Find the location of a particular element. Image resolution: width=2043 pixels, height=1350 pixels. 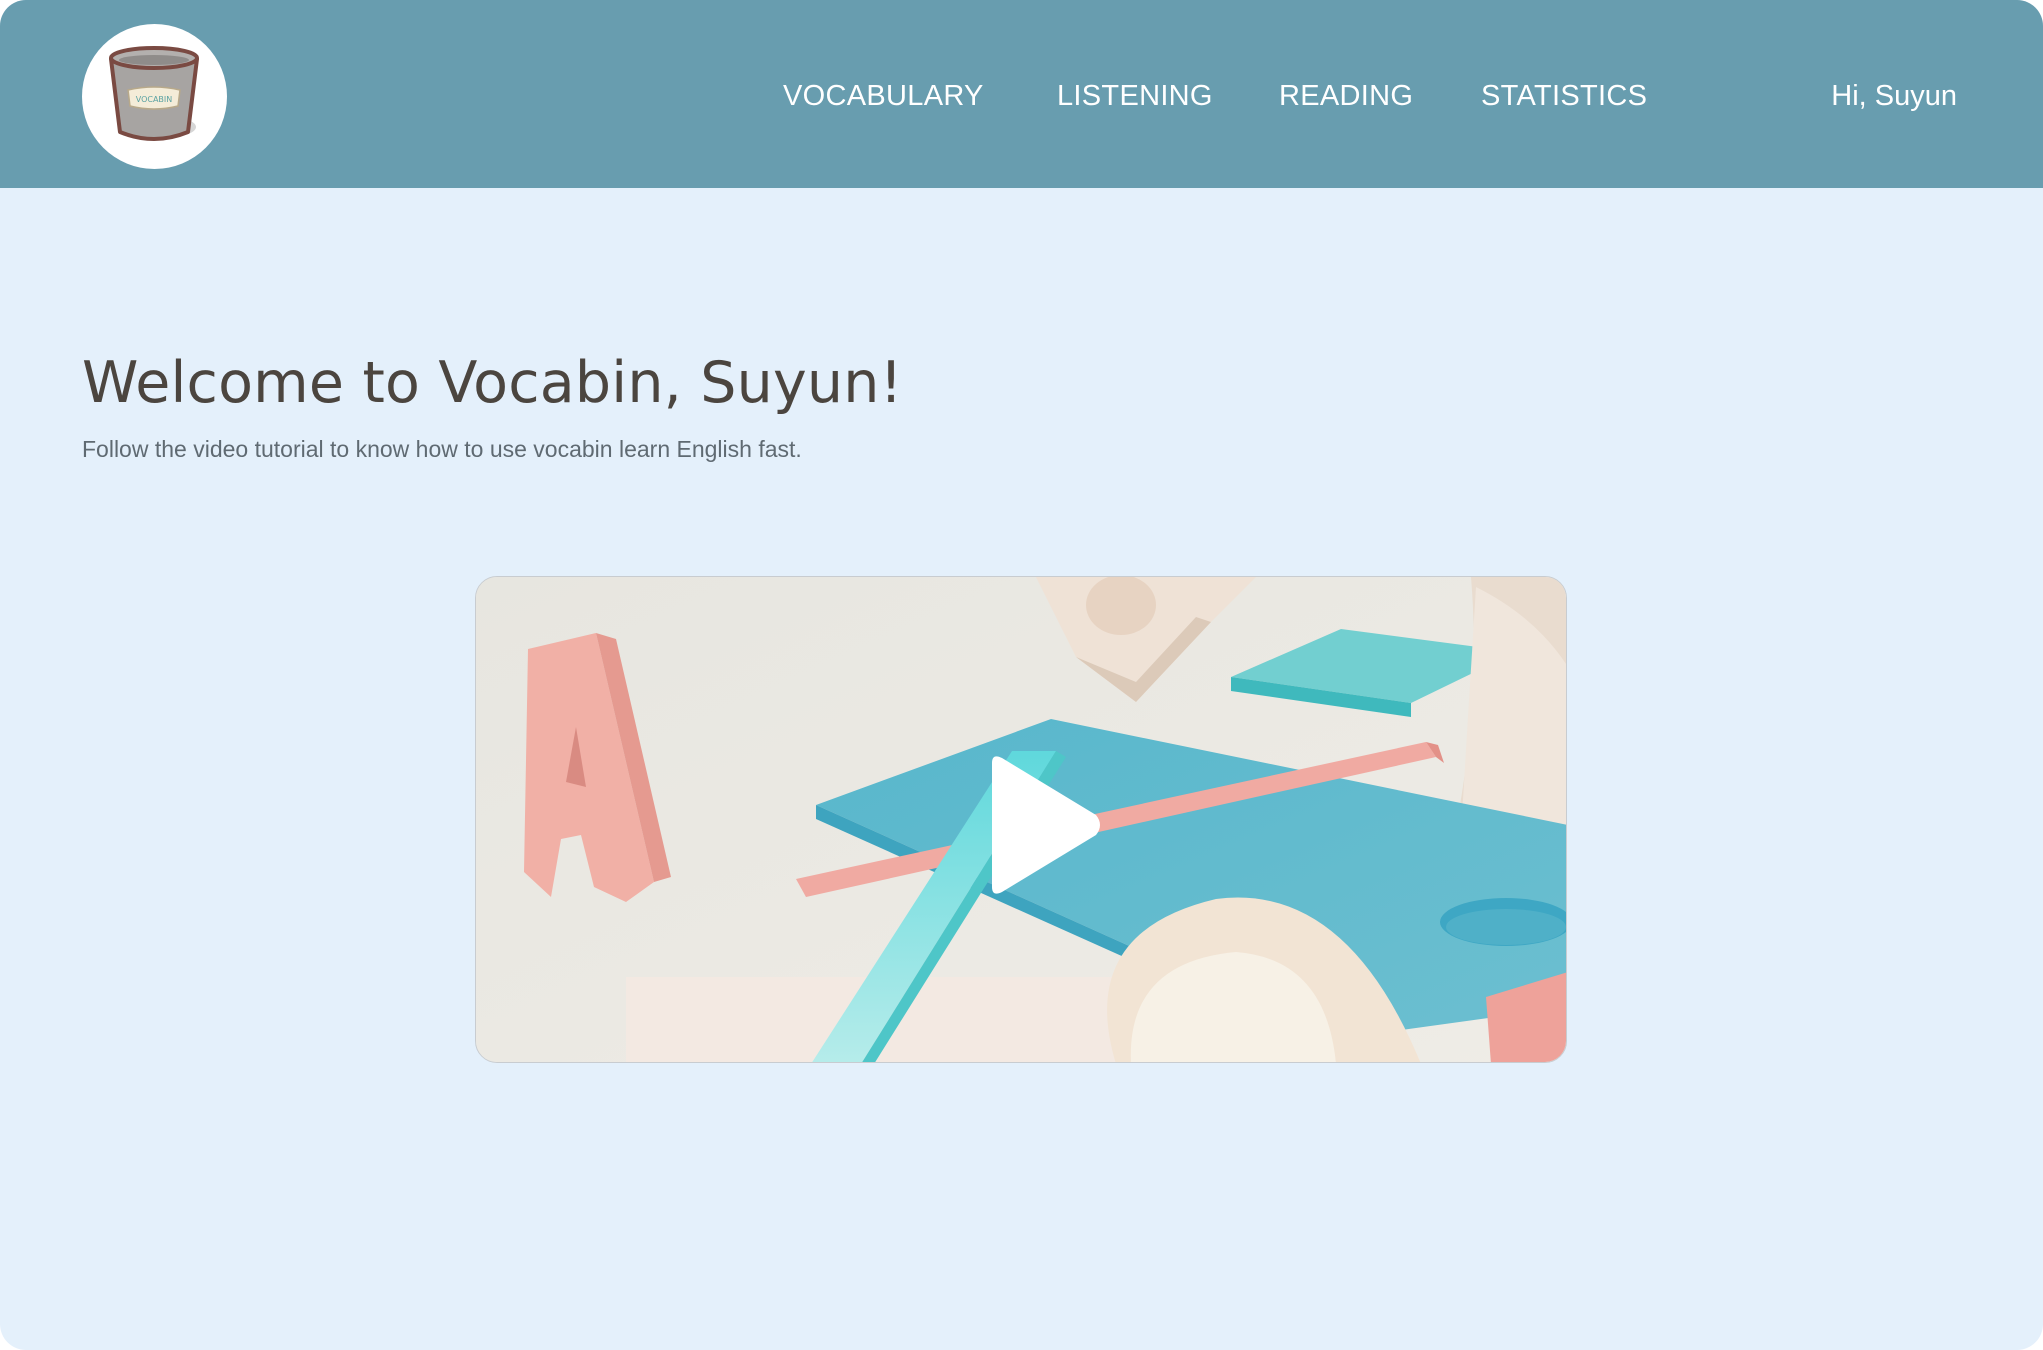

svg-text: VOCABIN is located at coordinates (154, 99).